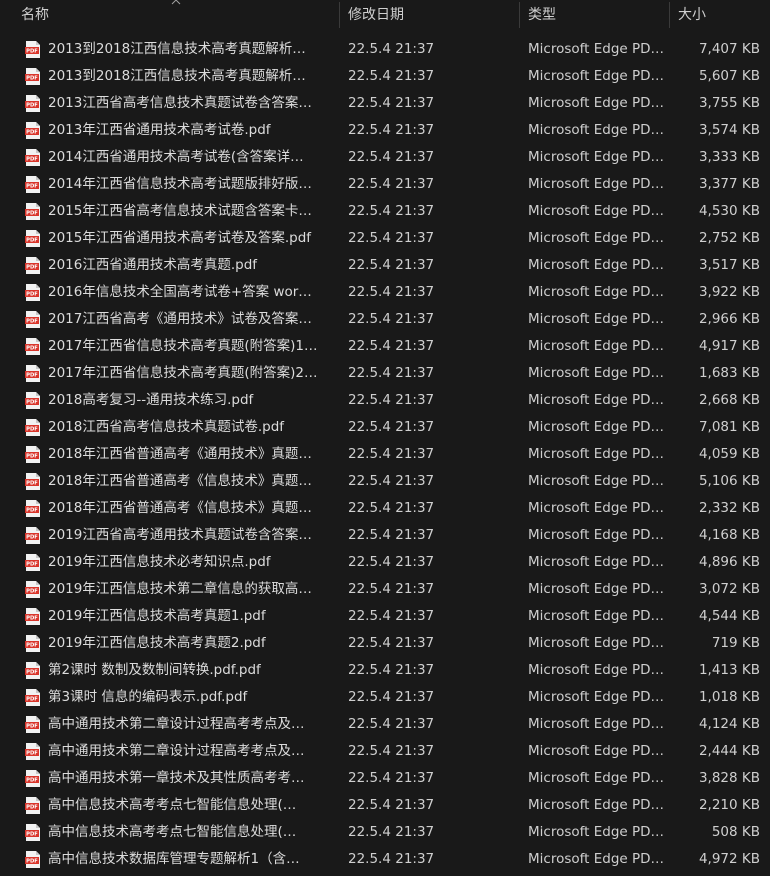 The image size is (770, 876). Describe the element at coordinates (735, 832) in the screenshot. I see `file-size: 508 KB` at that location.